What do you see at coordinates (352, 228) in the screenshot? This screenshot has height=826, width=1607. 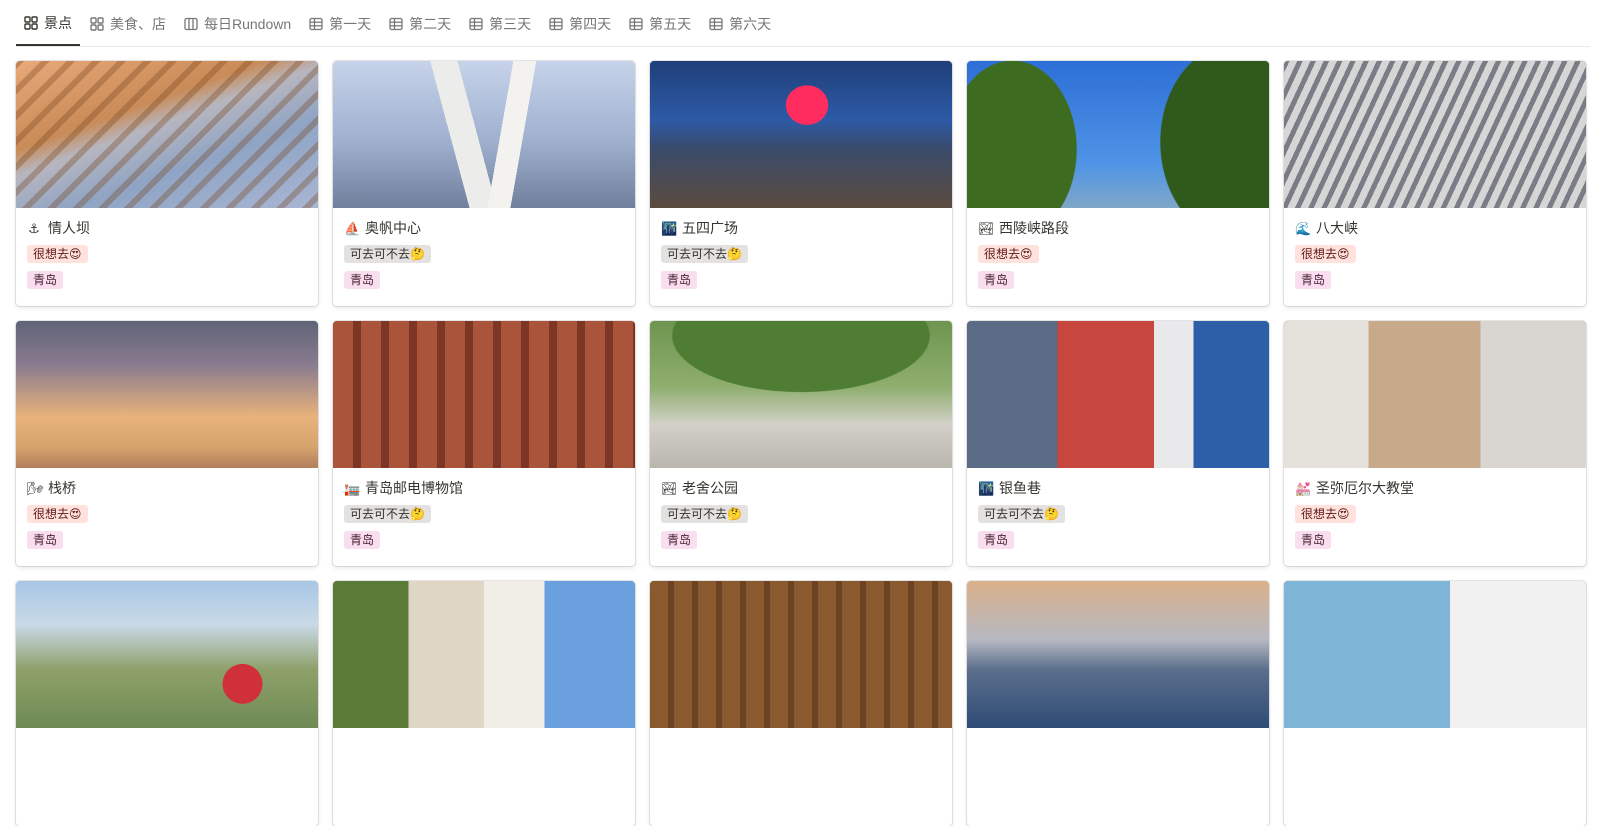 I see `page-emoji-icon: ⛵` at bounding box center [352, 228].